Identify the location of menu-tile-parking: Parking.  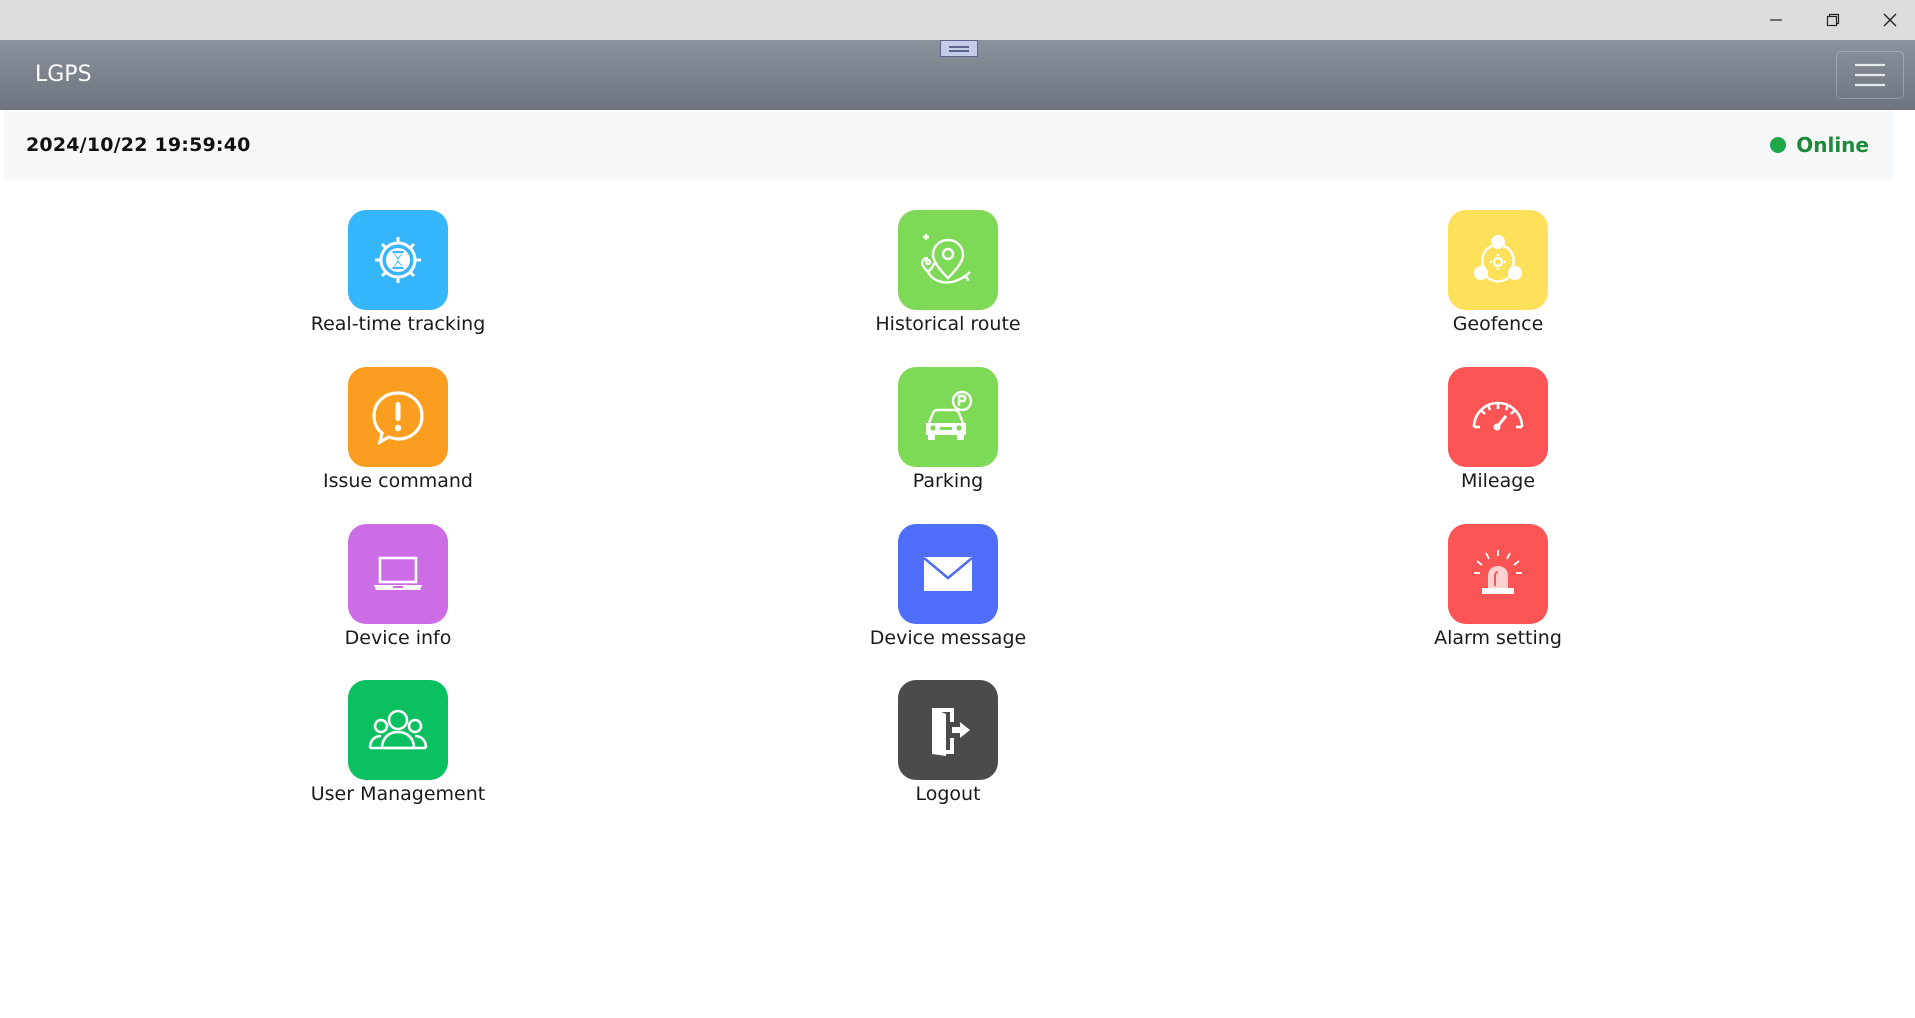
(948, 429).